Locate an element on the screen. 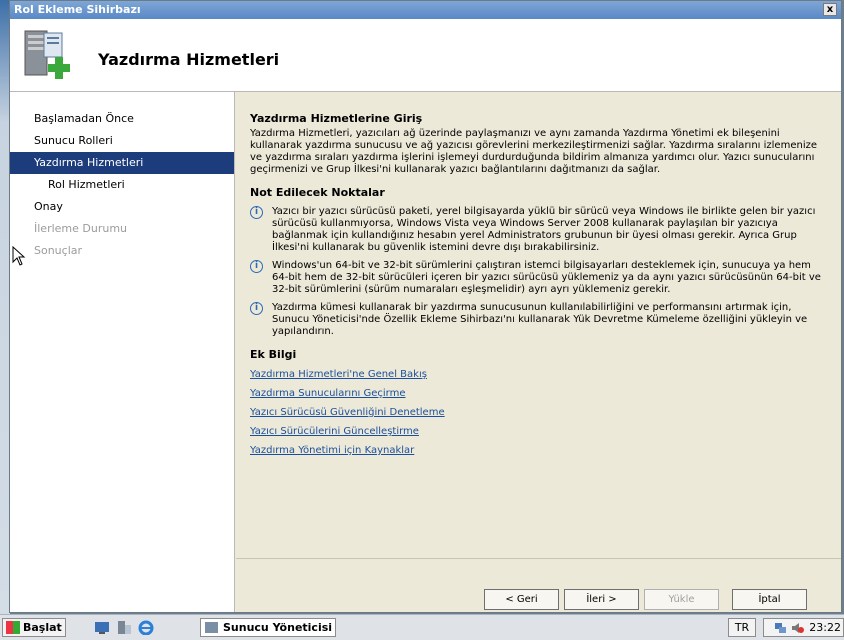  link-overview: Yazdırma Hizmetleri'ne Genel Bakış is located at coordinates (540, 375).